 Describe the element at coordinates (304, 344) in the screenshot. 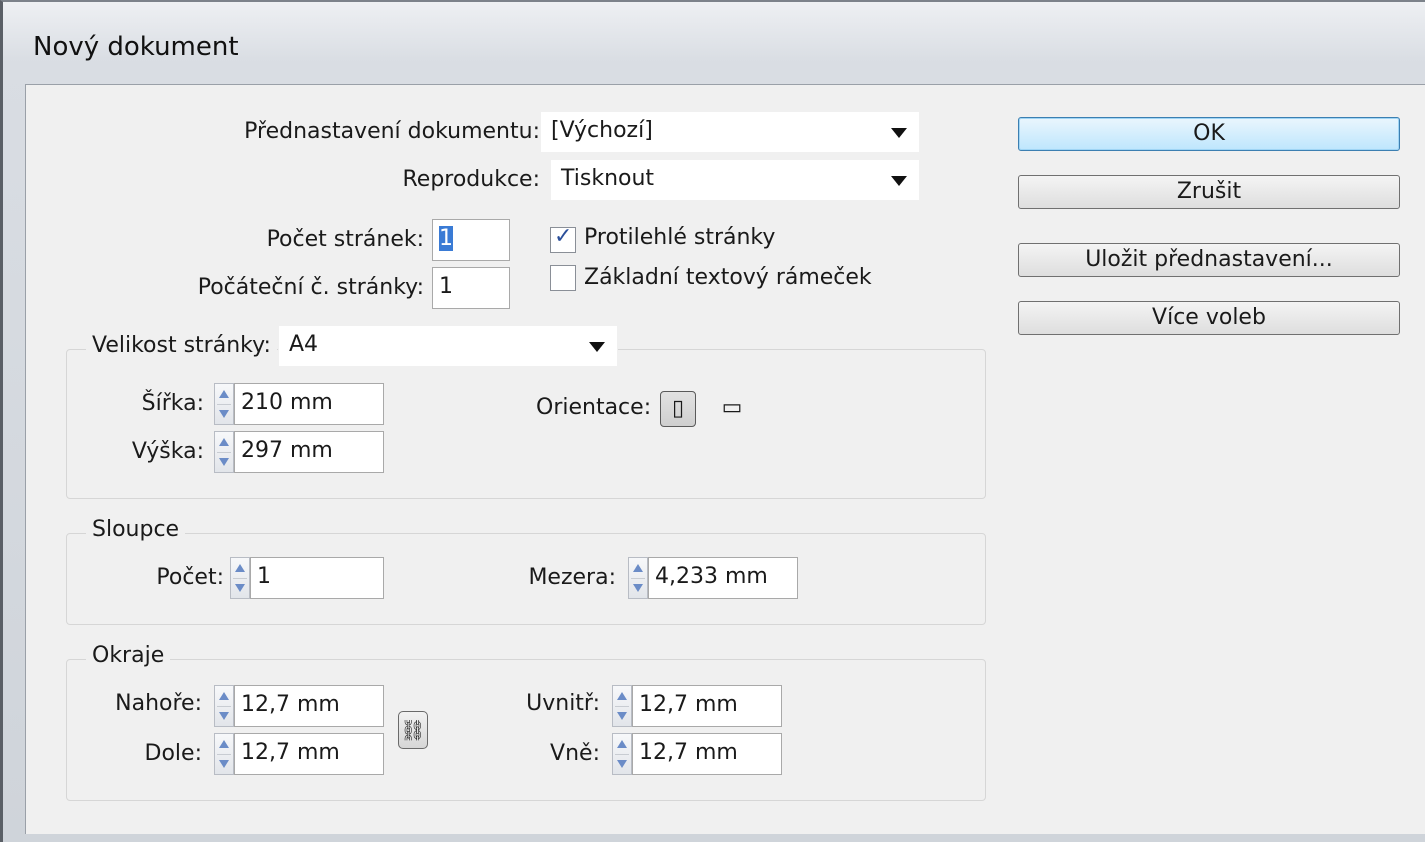

I see `page-size-value: A4` at that location.